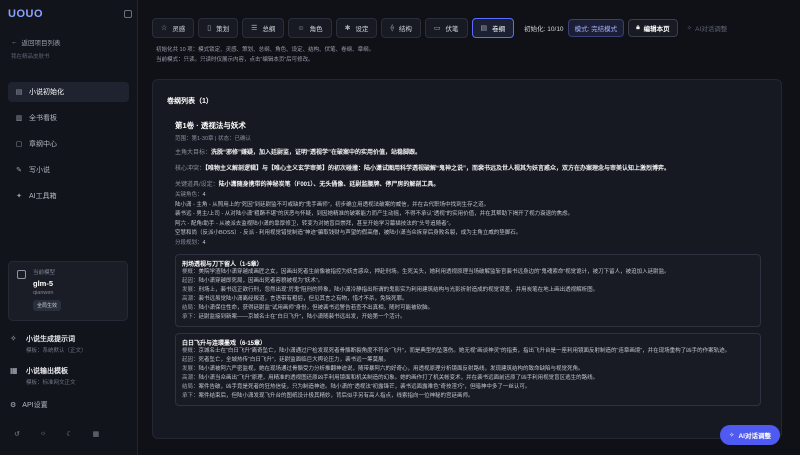 The width and height of the screenshot is (800, 455). What do you see at coordinates (48, 344) in the screenshot?
I see `prompt-template-item: ✧ 小说生成提示词 模板：系统默认（正文）` at bounding box center [48, 344].